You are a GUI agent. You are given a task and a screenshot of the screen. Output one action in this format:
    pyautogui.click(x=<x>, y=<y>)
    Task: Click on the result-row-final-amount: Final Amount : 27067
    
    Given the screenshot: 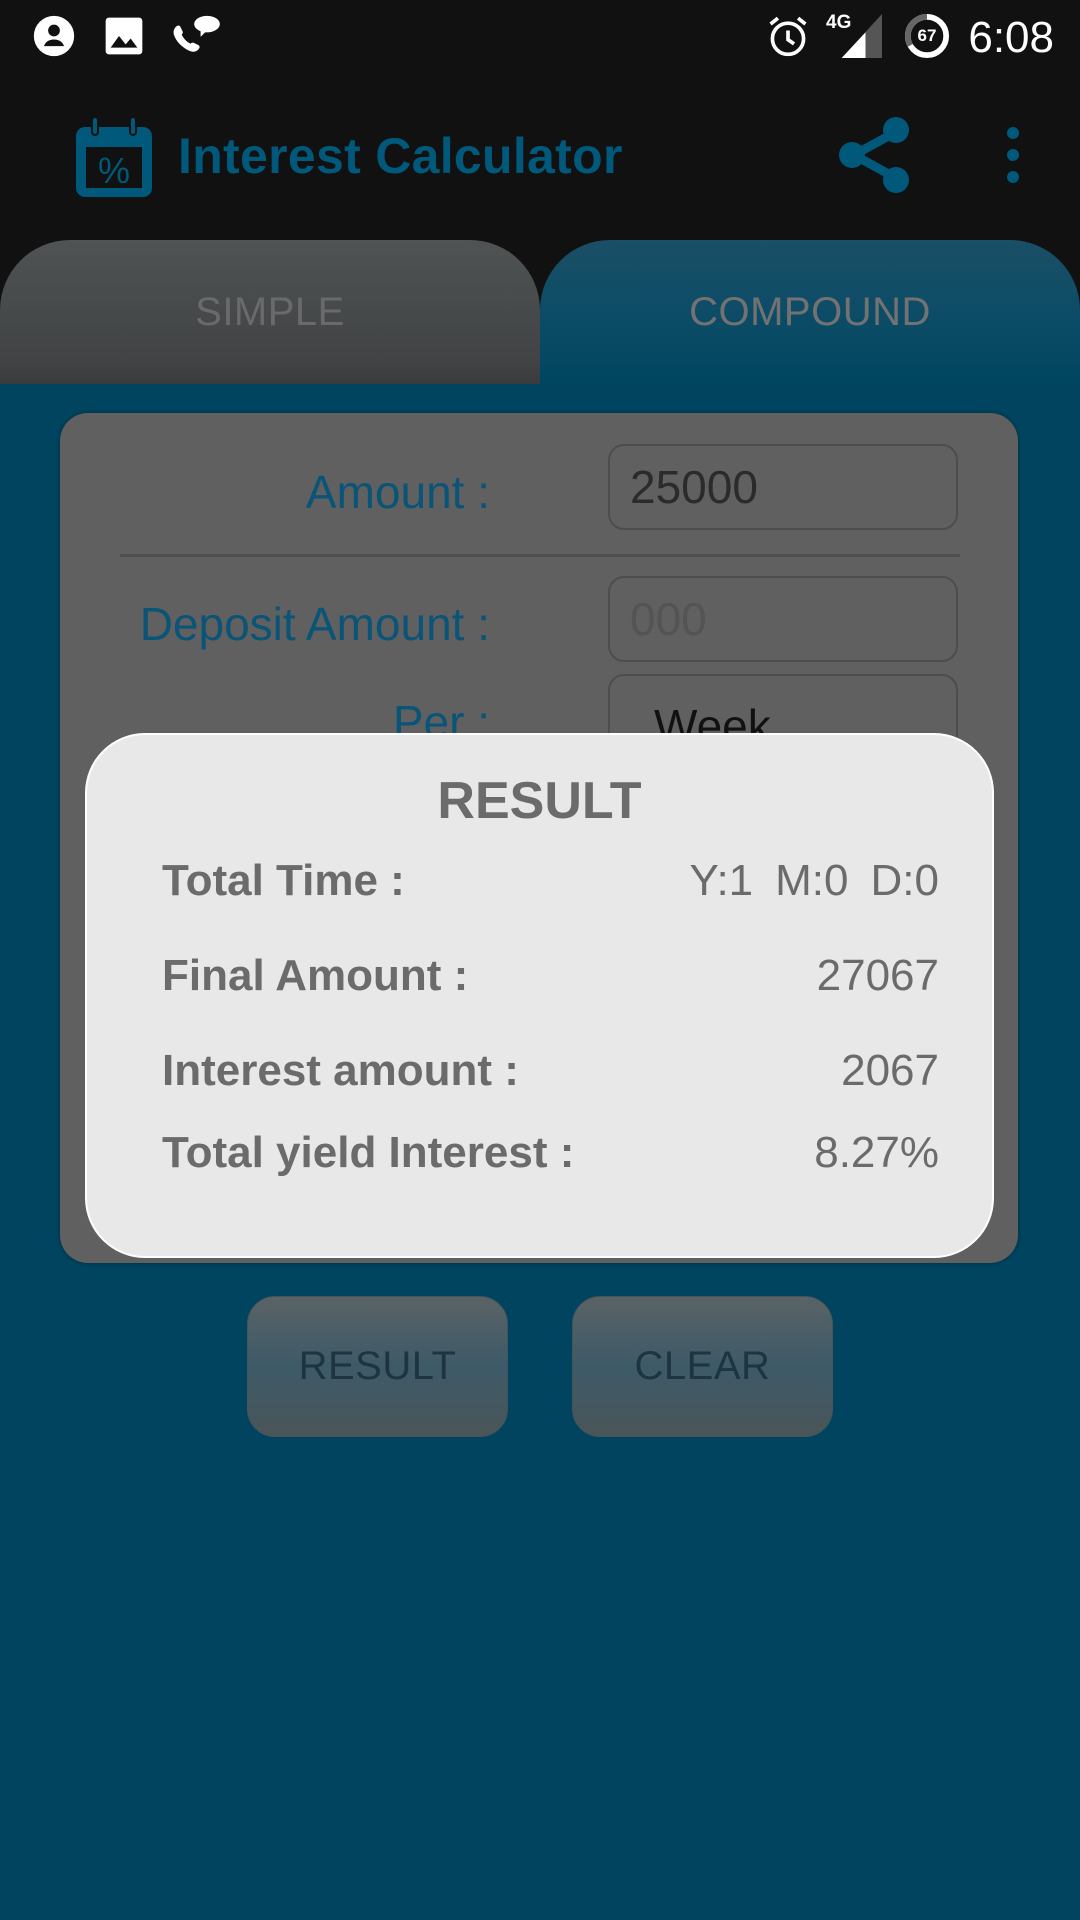 What is the action you would take?
    pyautogui.click(x=550, y=981)
    